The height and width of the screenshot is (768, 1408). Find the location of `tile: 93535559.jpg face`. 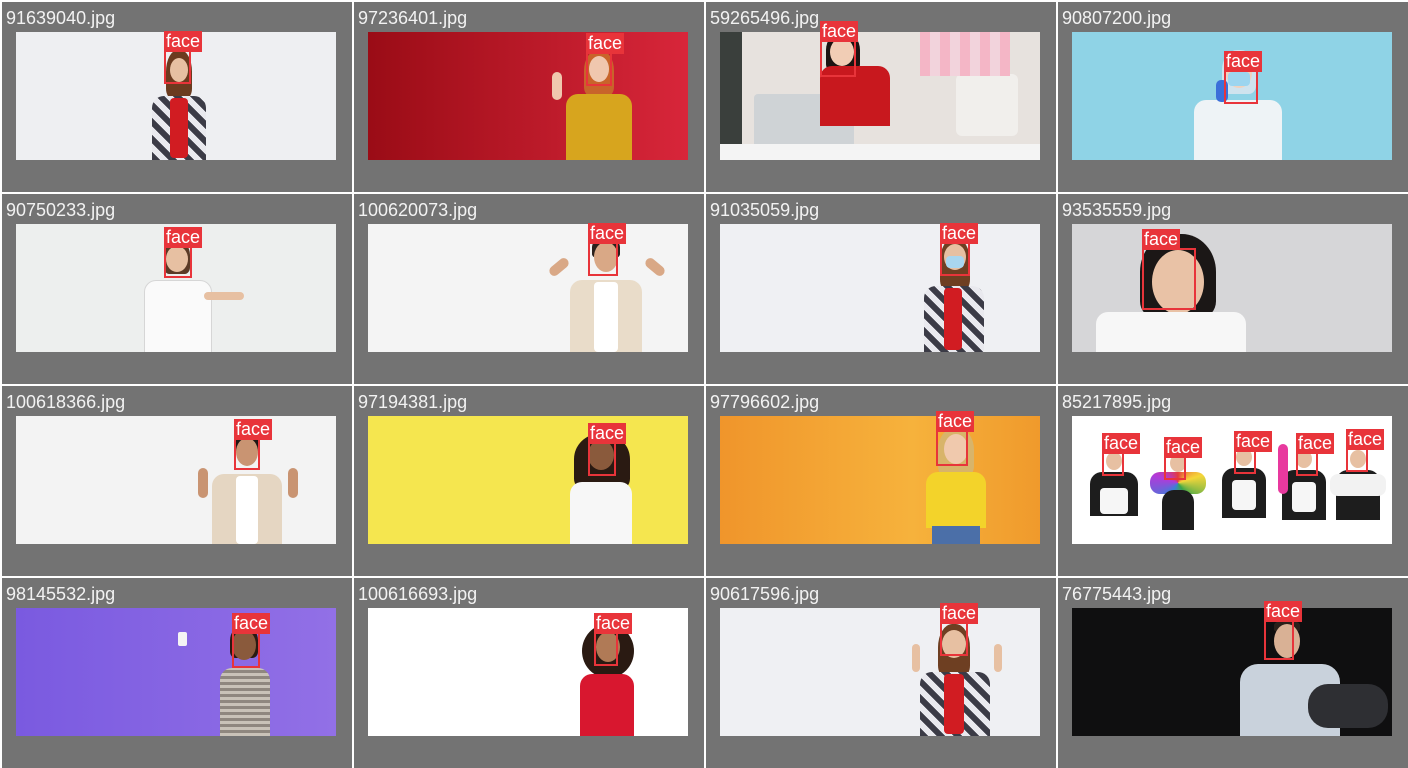

tile: 93535559.jpg face is located at coordinates (1233, 289).